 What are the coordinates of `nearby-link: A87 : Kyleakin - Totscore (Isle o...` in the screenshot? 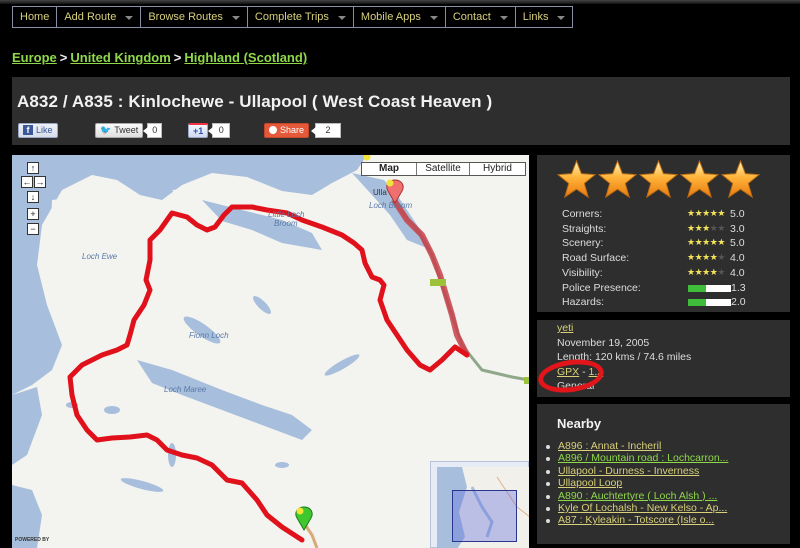 It's located at (636, 520).